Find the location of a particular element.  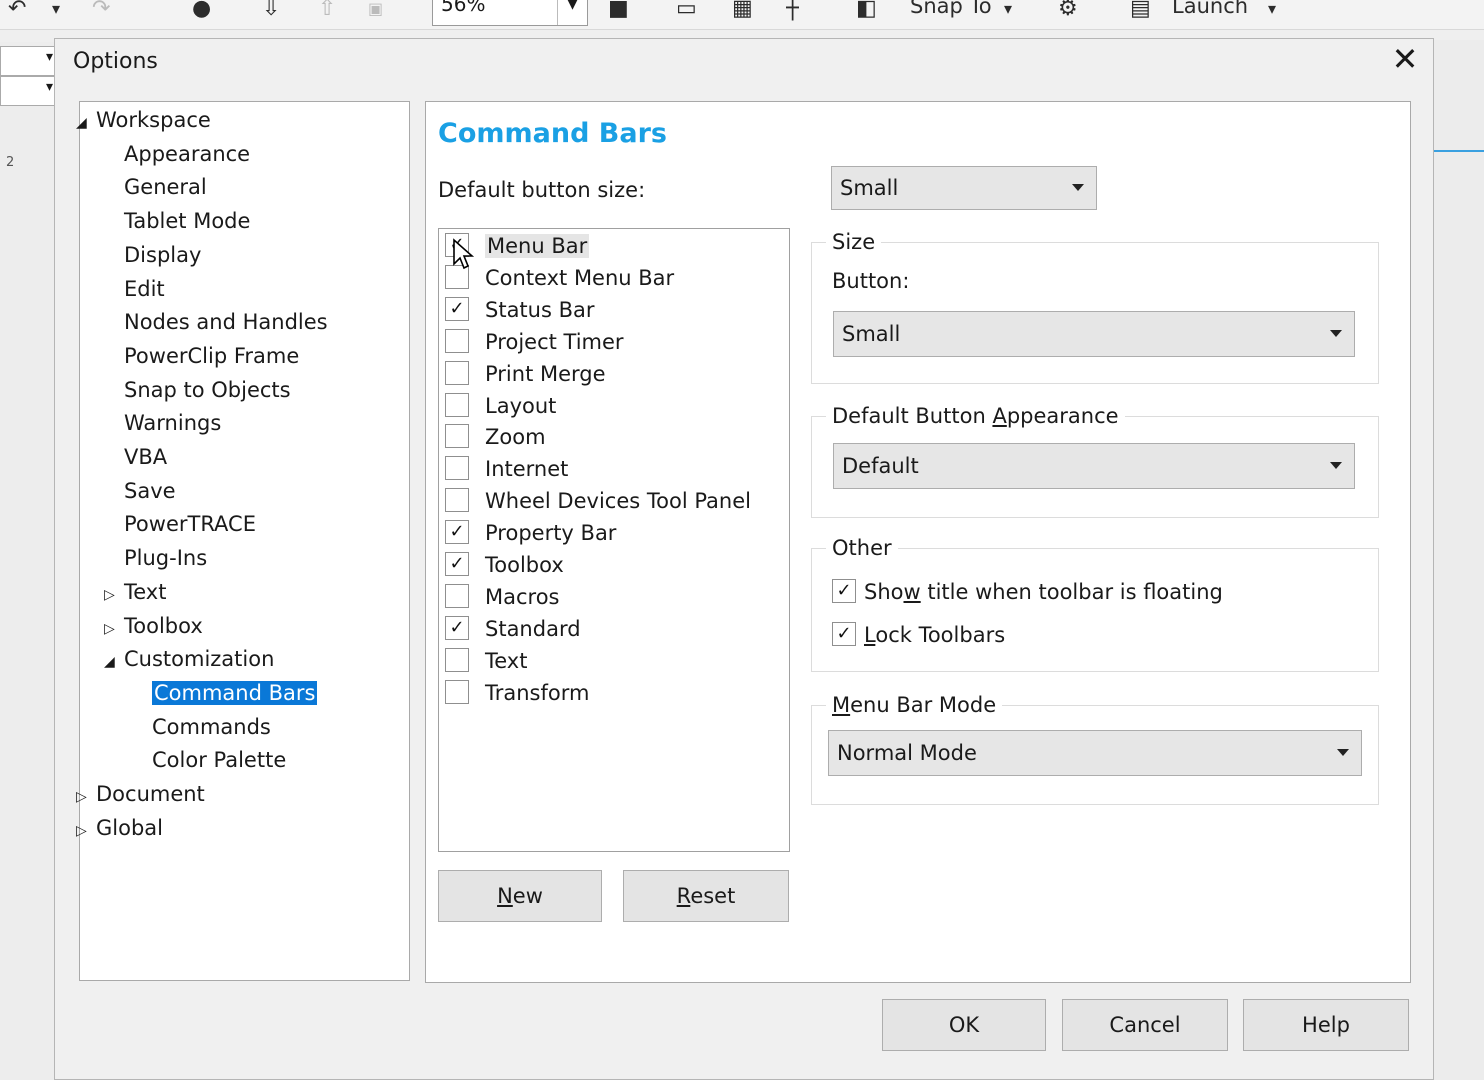

tree-item-appearance: Appearance is located at coordinates (187, 155).